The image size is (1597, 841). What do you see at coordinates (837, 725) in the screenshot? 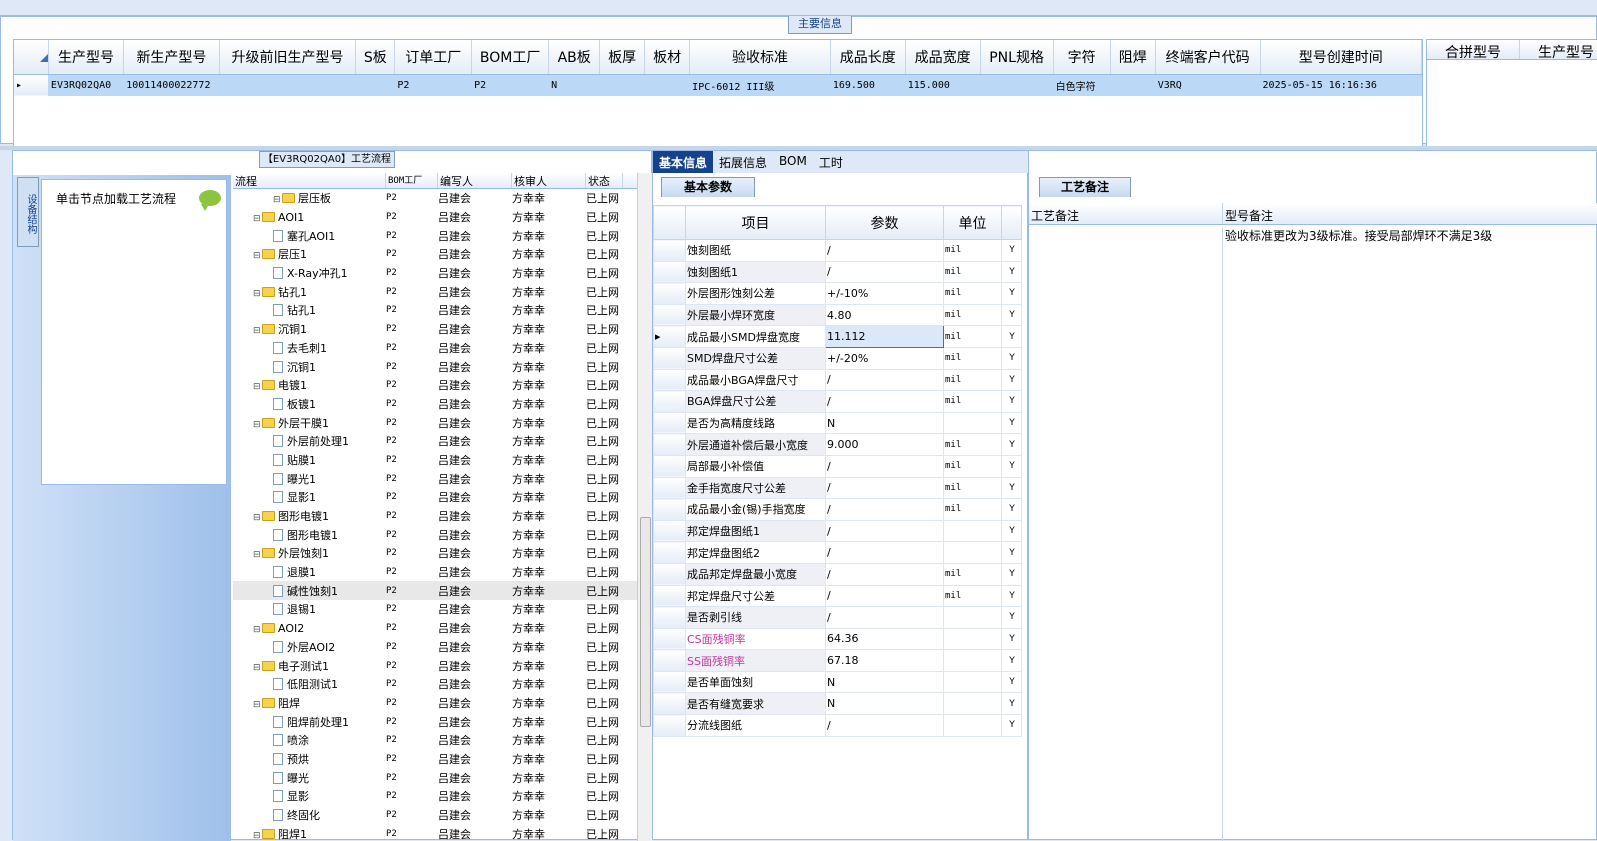
I see `param-row: 分流线图纸 / Y` at bounding box center [837, 725].